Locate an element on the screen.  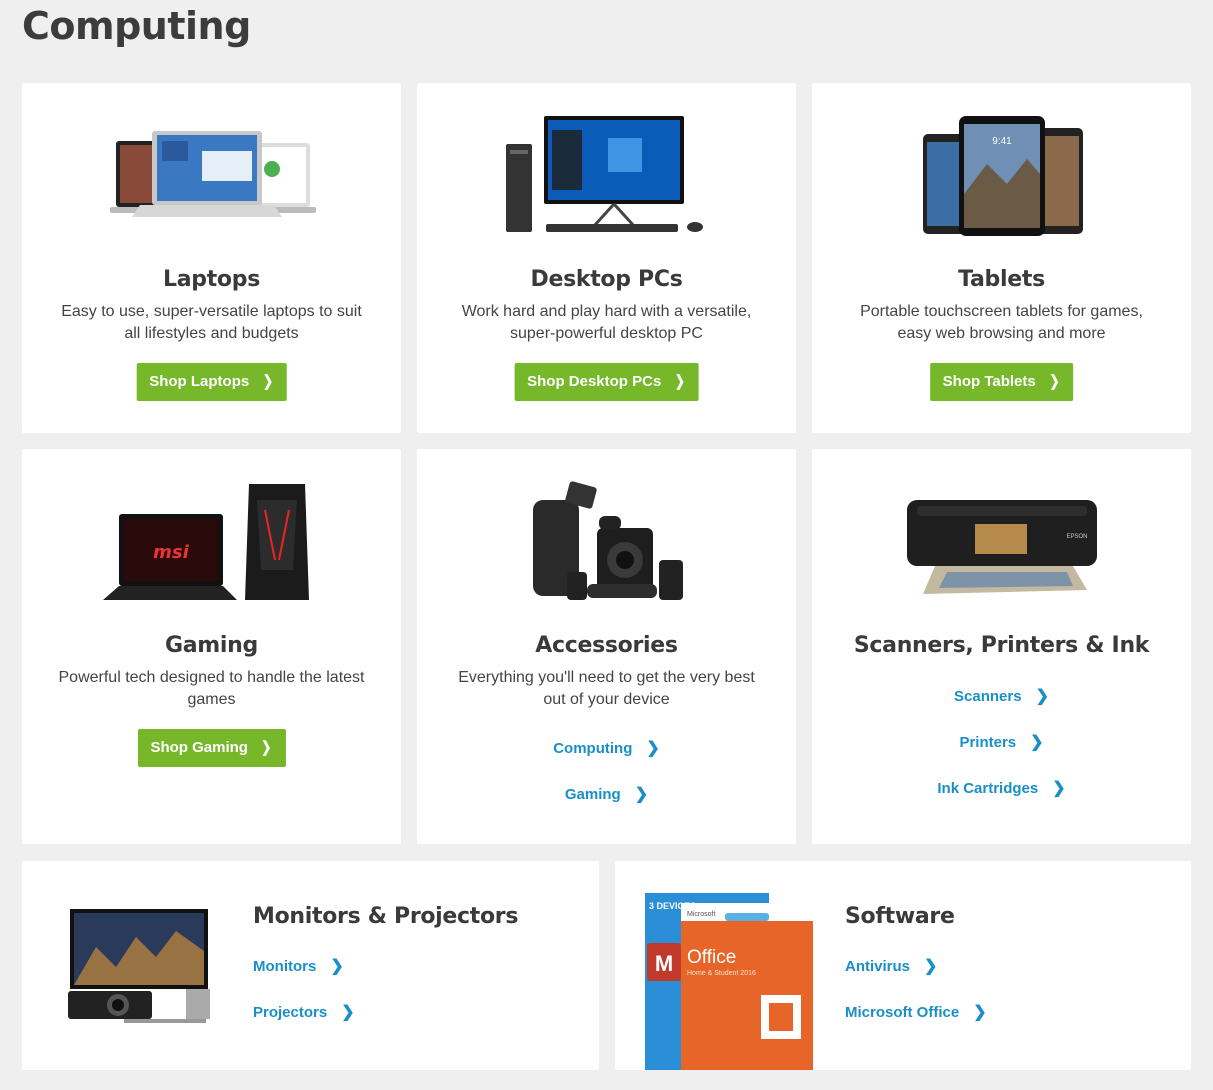
svg-text: Home & Student 2016 is located at coordinates (721, 973).